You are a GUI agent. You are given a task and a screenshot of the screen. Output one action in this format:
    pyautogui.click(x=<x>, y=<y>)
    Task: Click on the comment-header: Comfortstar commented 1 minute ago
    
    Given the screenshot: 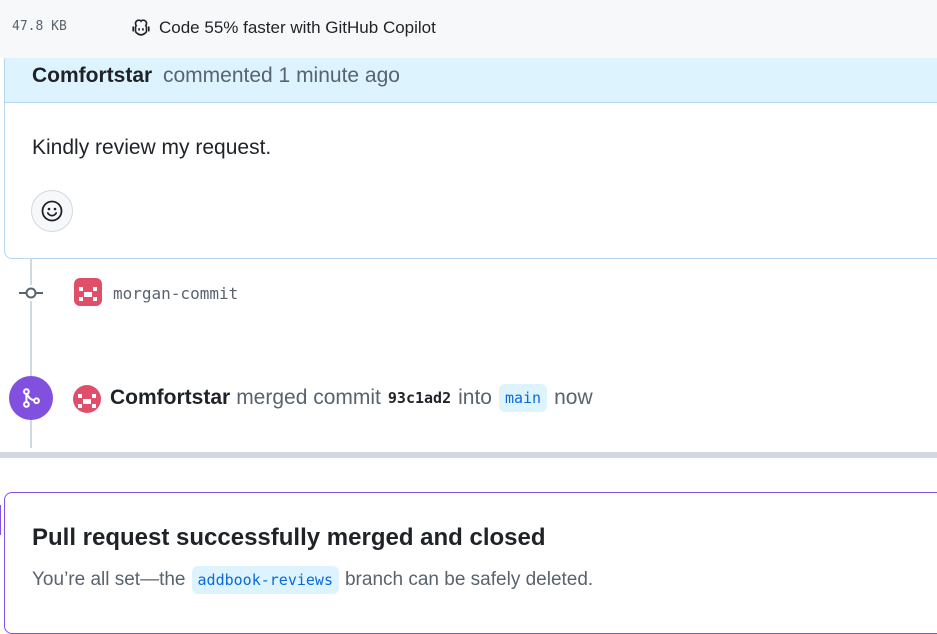 What is the action you would take?
    pyautogui.click(x=471, y=80)
    